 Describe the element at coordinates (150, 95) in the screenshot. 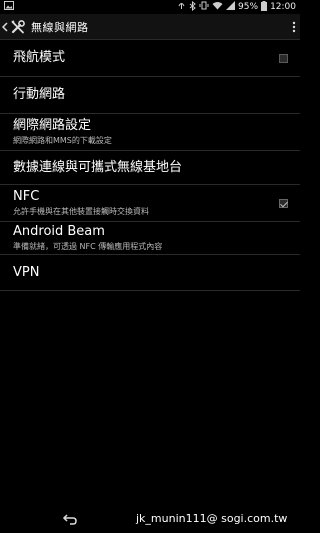

I see `setting-mobile-network: 行動網路` at that location.